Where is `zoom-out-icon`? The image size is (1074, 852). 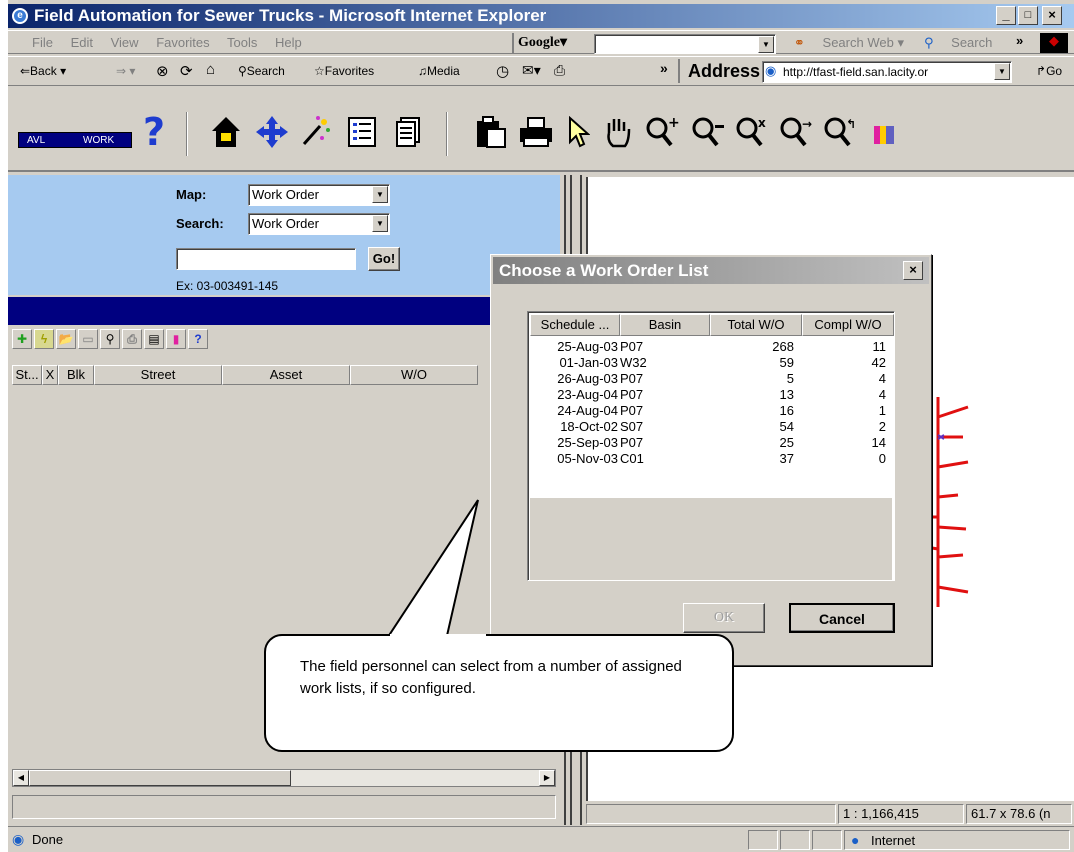 zoom-out-icon is located at coordinates (708, 132).